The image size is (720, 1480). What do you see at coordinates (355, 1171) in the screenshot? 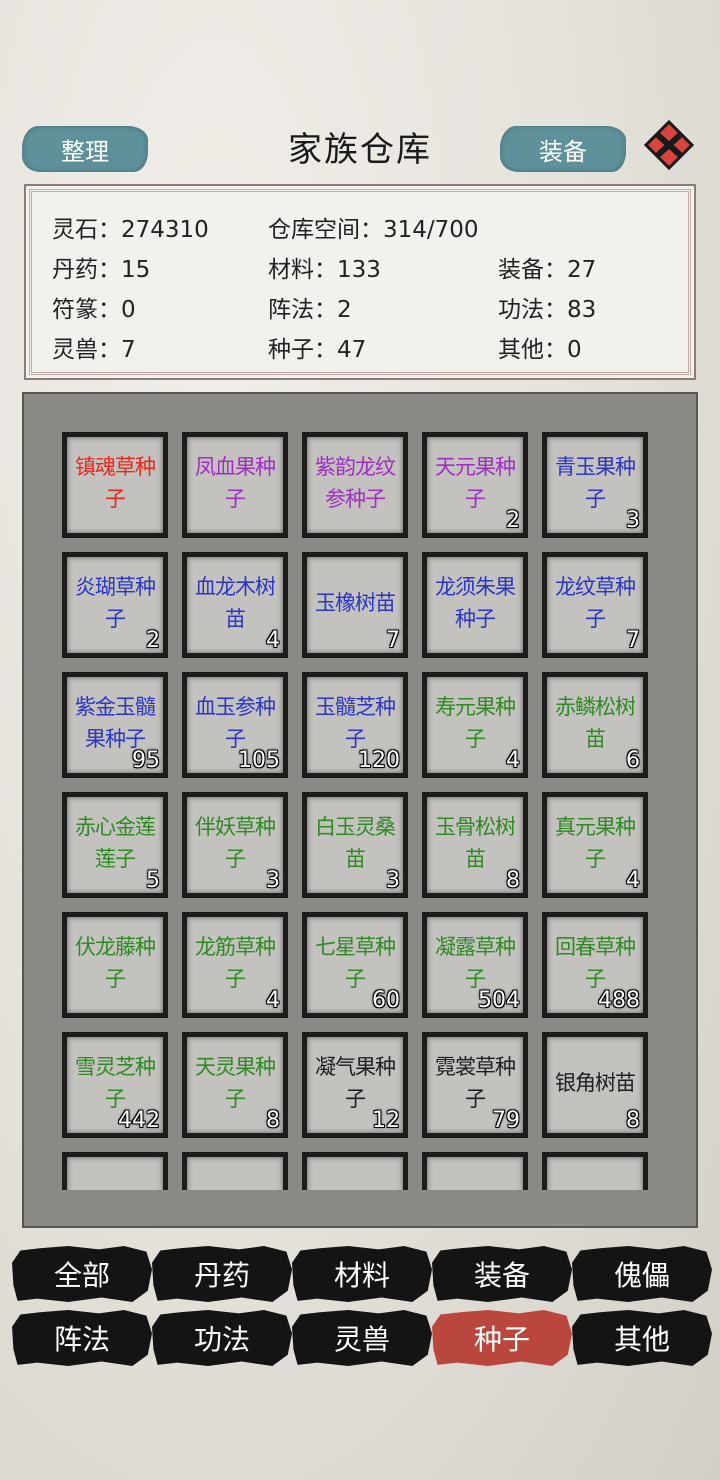
I see `item-slot: 铁藜木树` at bounding box center [355, 1171].